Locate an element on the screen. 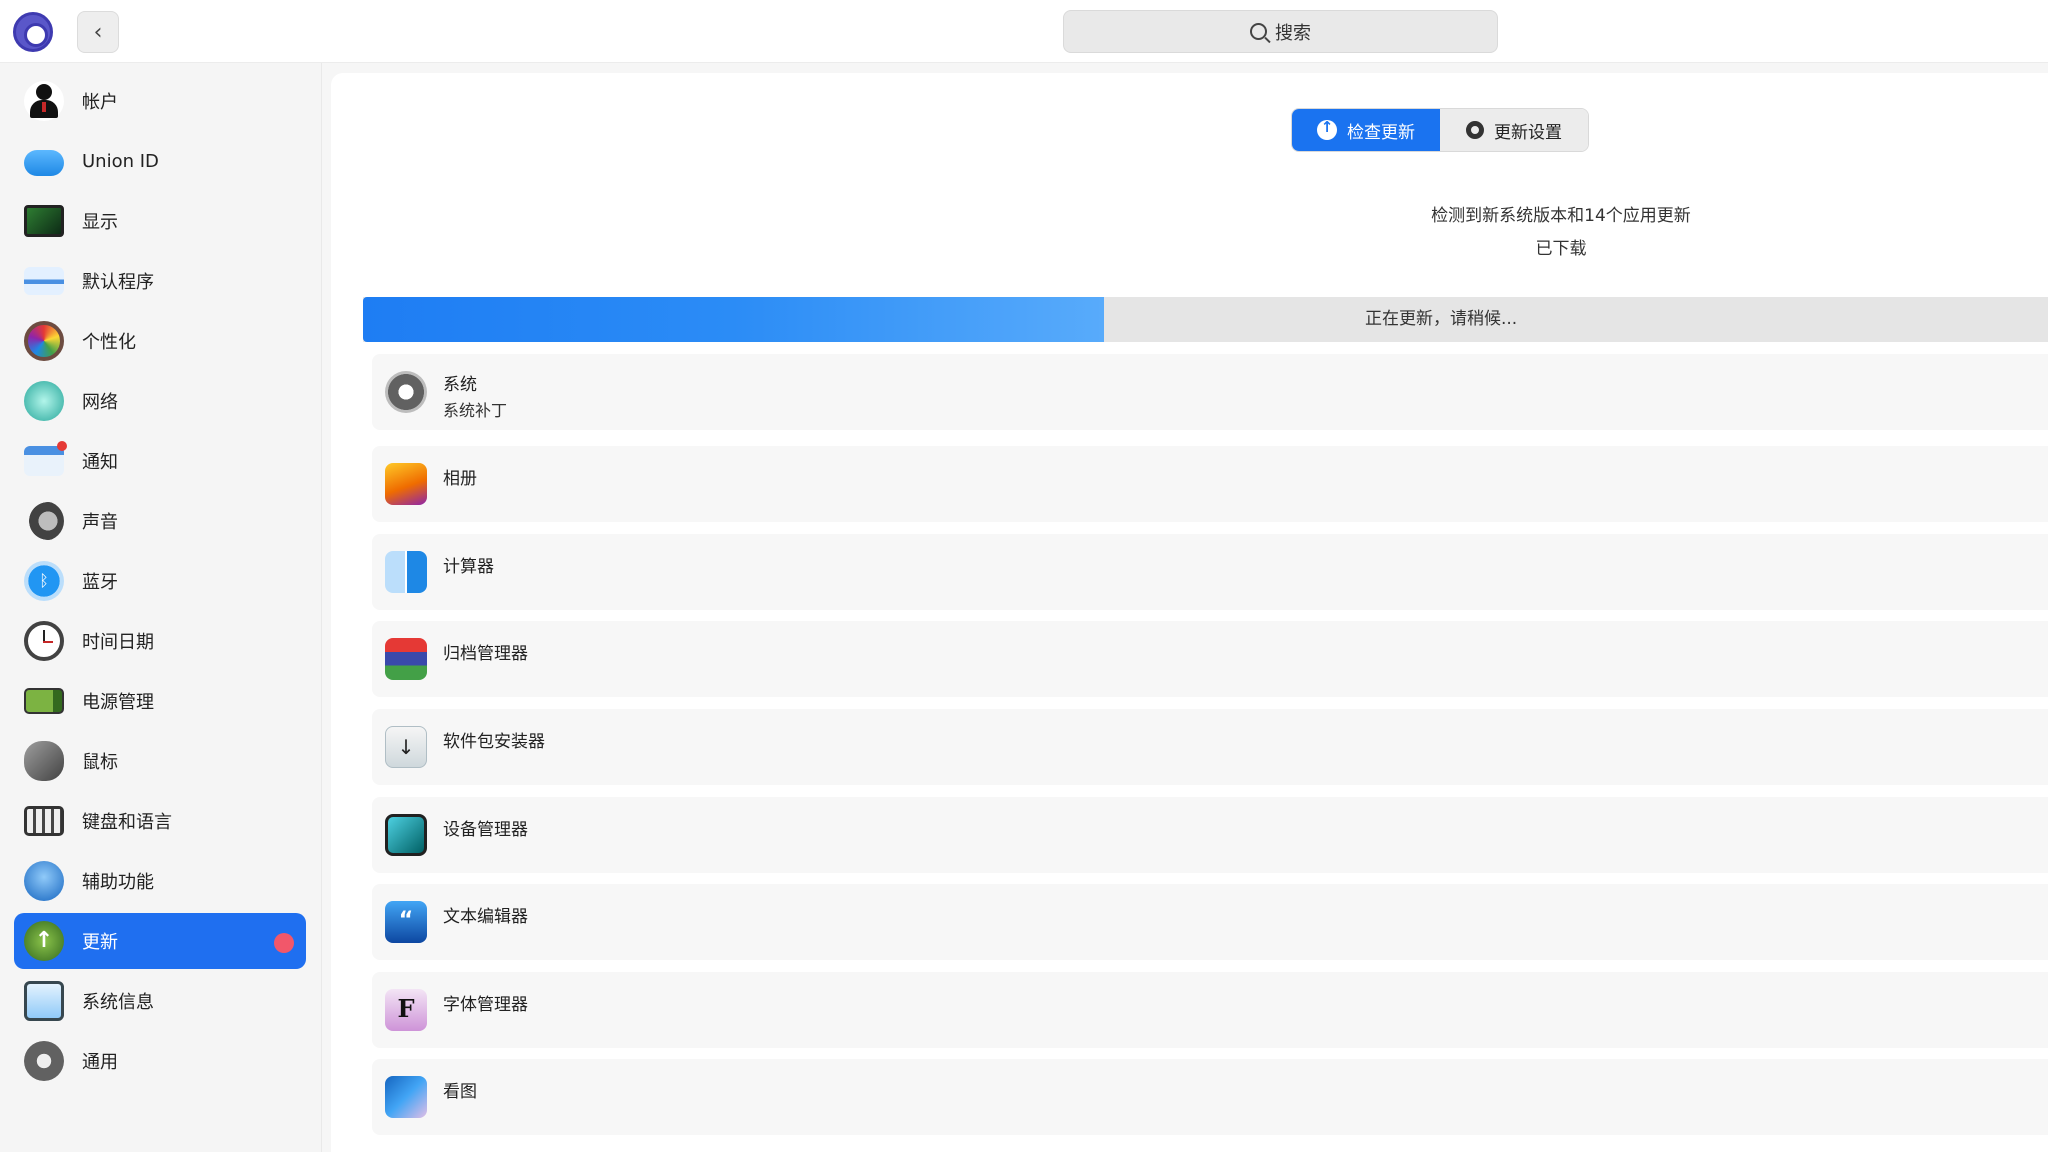  sidebar-item-datetime: 时间日期 is located at coordinates (160, 641).